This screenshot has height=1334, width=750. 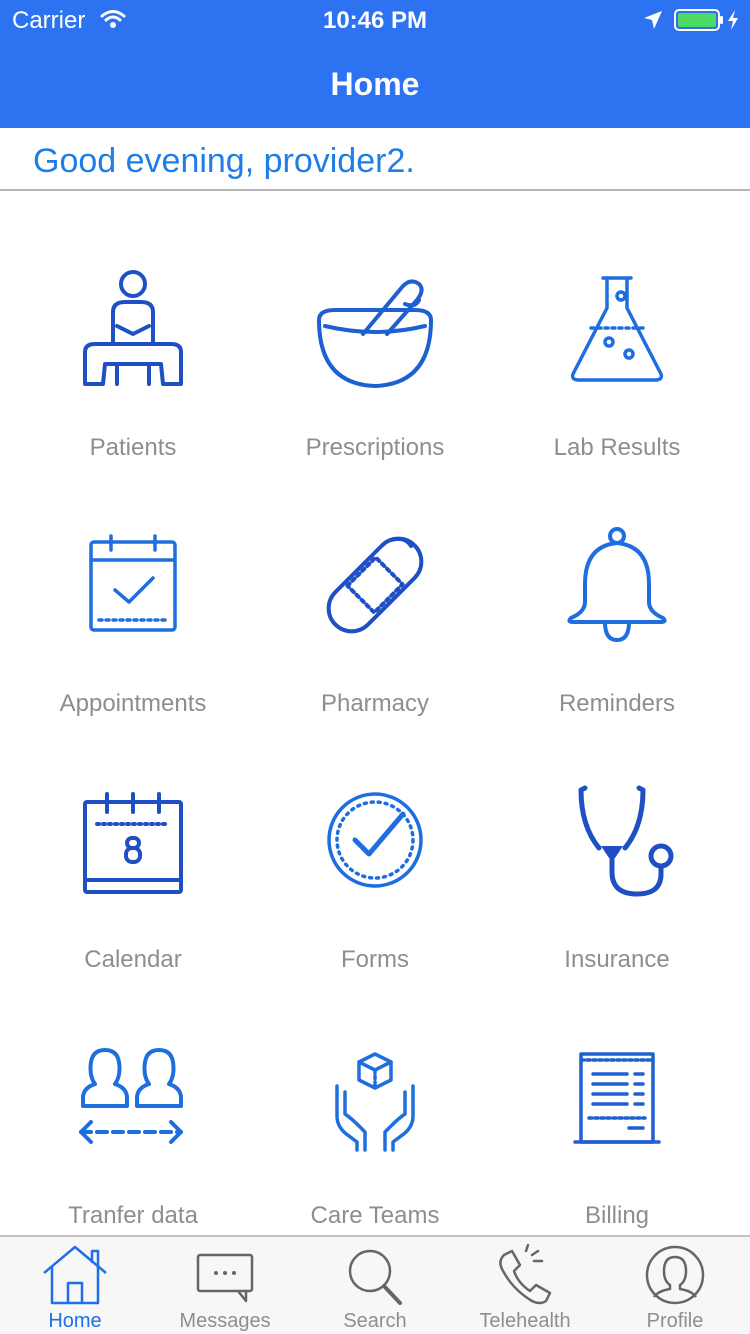 I want to click on grid-label: Reminders, so click(x=617, y=703).